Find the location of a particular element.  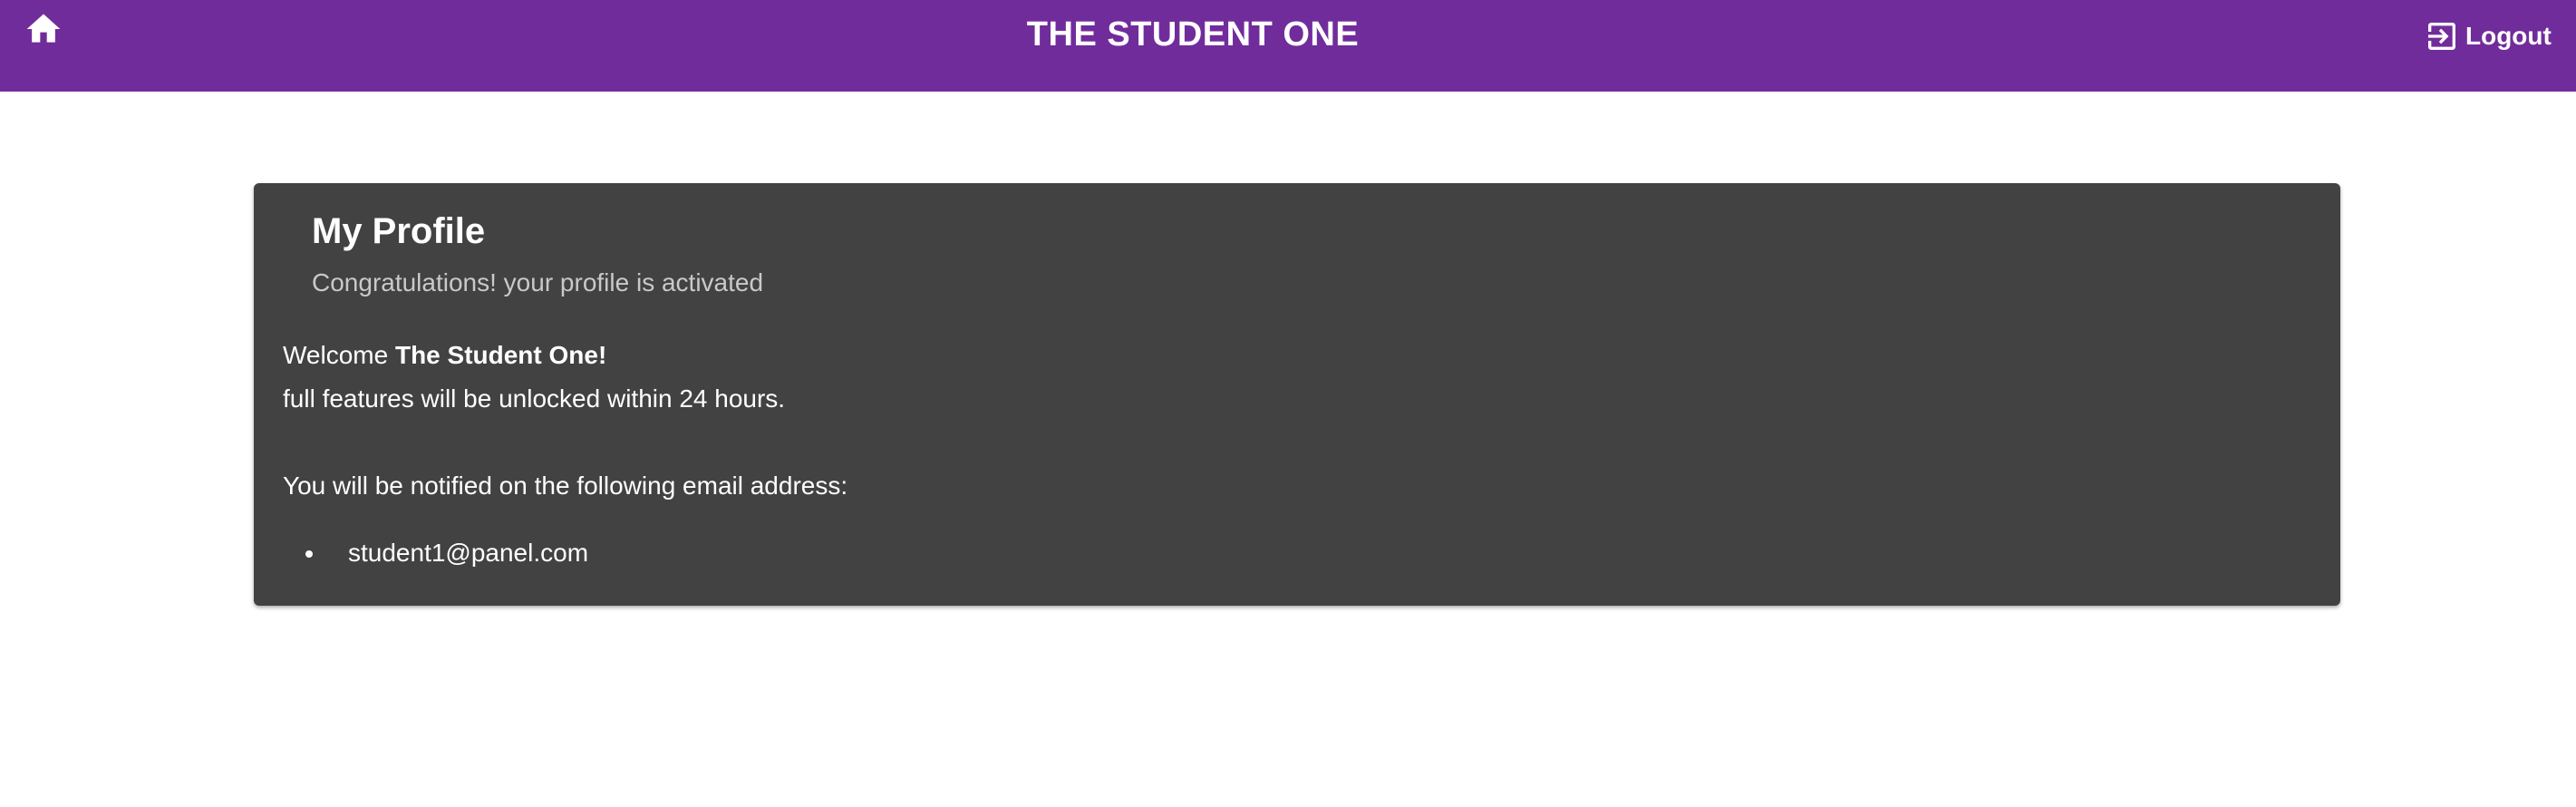

welcome-prefix: Welcome is located at coordinates (339, 355).